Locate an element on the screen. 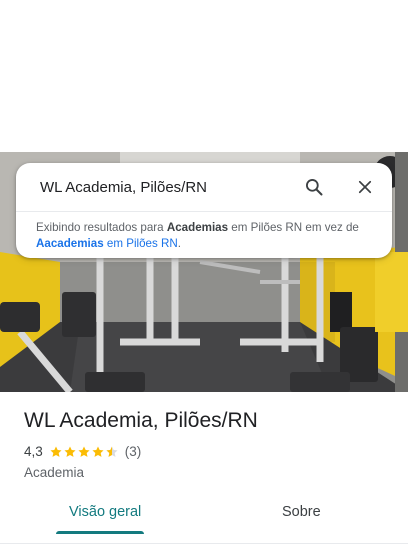 This screenshot has width=408, height=544. rating-value: 4,3 is located at coordinates (33, 451).